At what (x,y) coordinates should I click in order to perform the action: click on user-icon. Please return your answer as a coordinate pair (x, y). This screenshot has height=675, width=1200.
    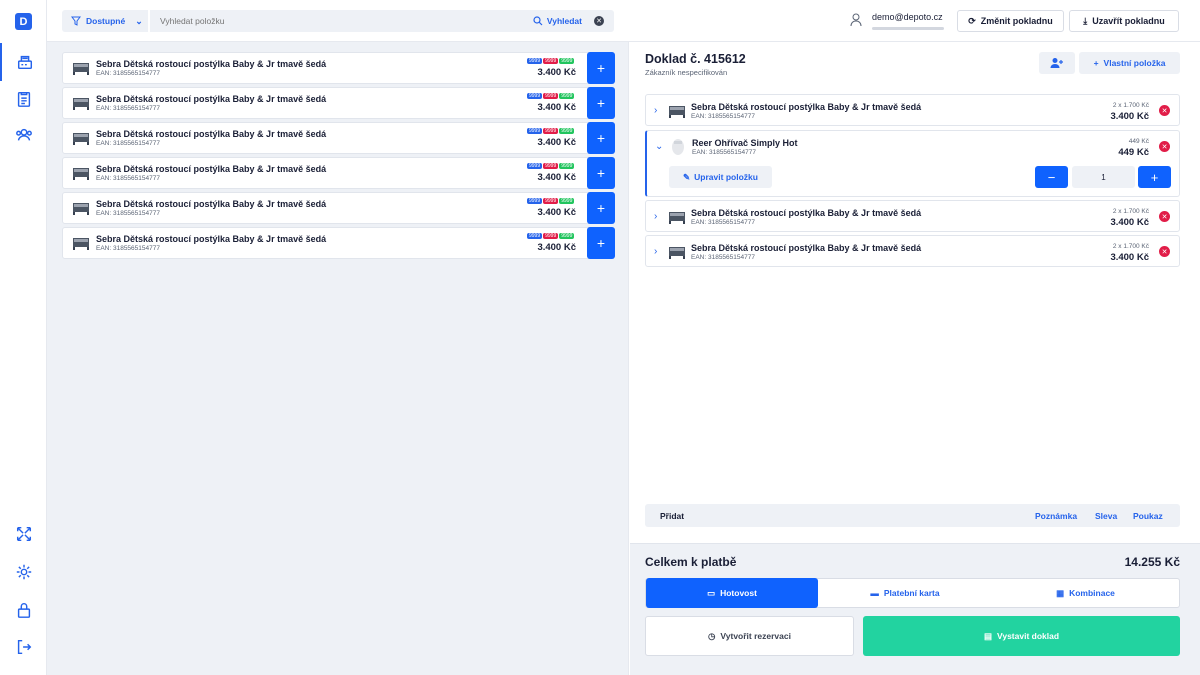
    Looking at the image, I should click on (856, 20).